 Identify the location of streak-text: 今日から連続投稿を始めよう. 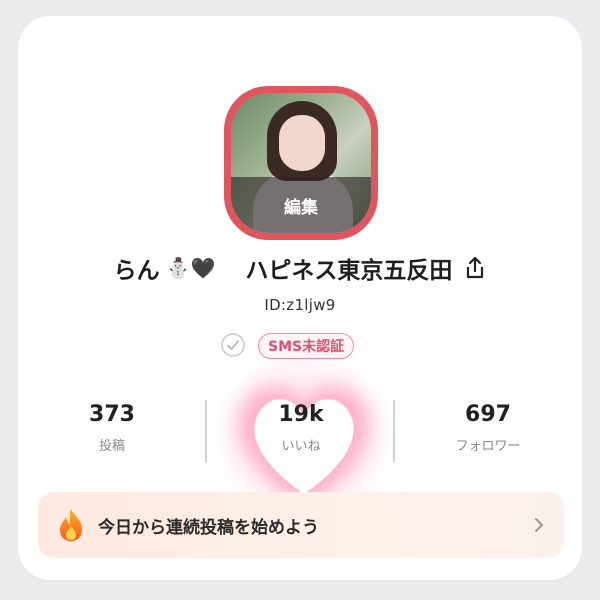
(208, 527).